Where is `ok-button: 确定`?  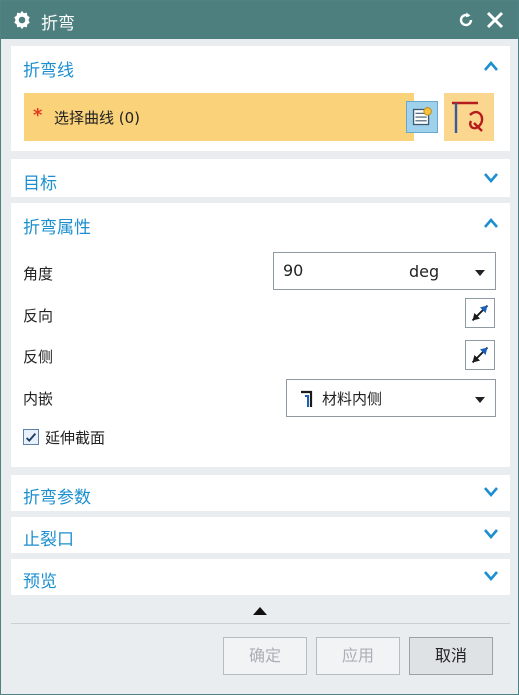 ok-button: 确定 is located at coordinates (265, 656).